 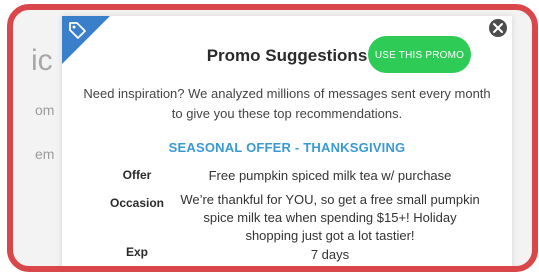 What do you see at coordinates (330, 175) in the screenshot?
I see `offer-value: Free pumpkin spiced milk tea w/ purchase` at bounding box center [330, 175].